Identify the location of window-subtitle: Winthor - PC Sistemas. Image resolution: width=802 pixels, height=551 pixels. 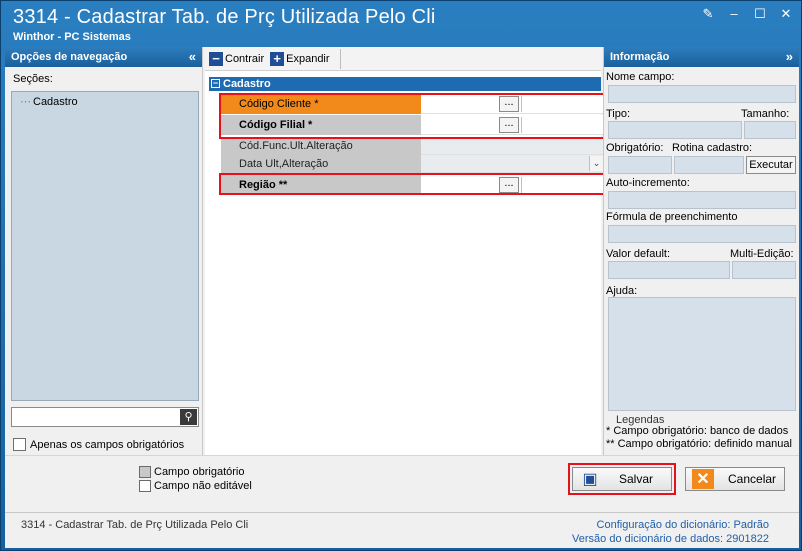
(72, 37).